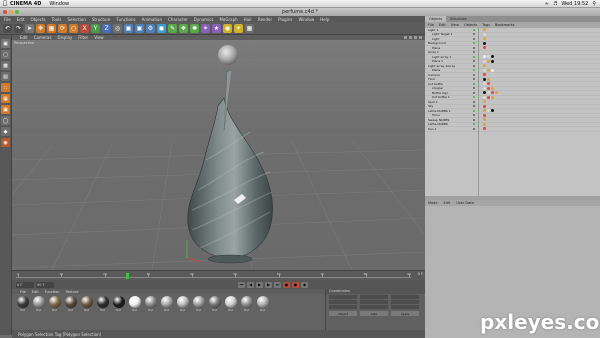  What do you see at coordinates (594, 4) in the screenshot?
I see `spotlight-icon: ⚲` at bounding box center [594, 4].